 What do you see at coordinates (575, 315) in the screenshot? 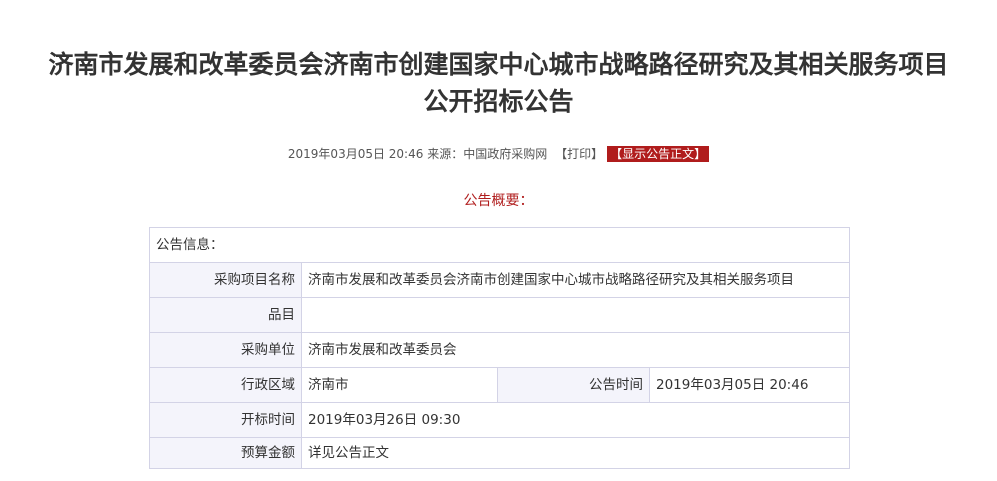
I see `category-value` at bounding box center [575, 315].